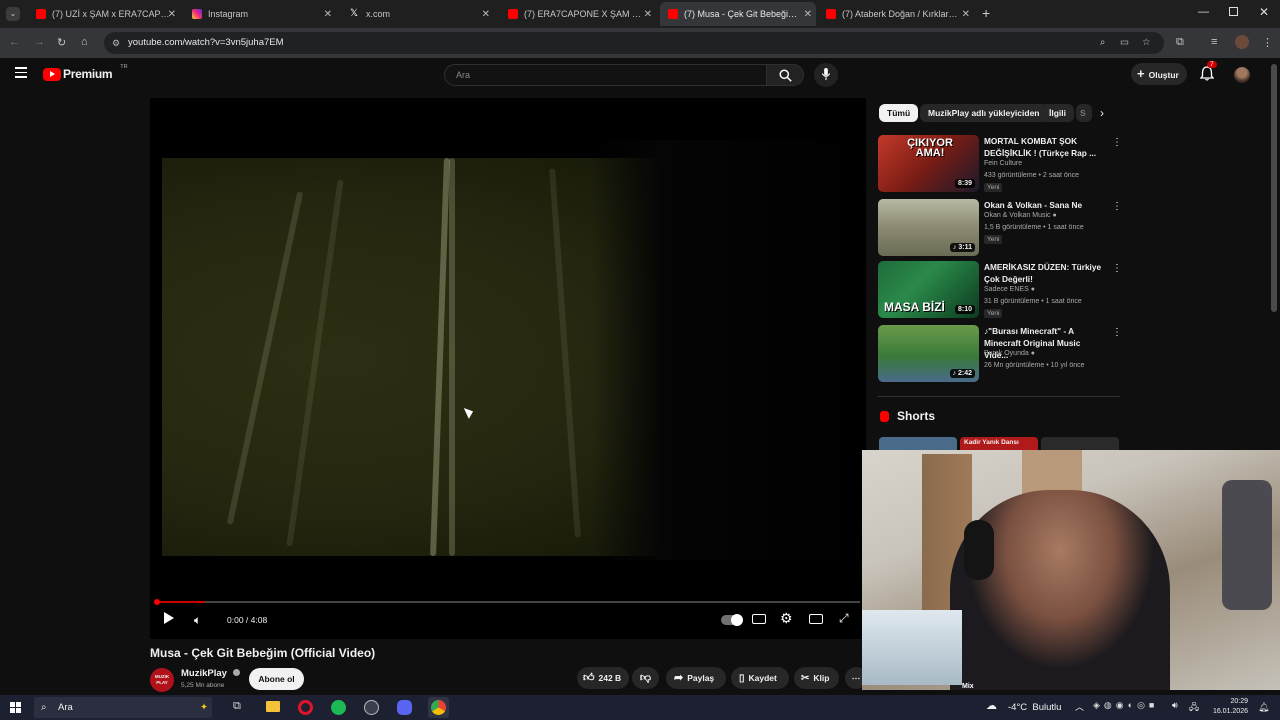 The image size is (1280, 720). Describe the element at coordinates (785, 75) in the screenshot. I see `search-button` at that location.